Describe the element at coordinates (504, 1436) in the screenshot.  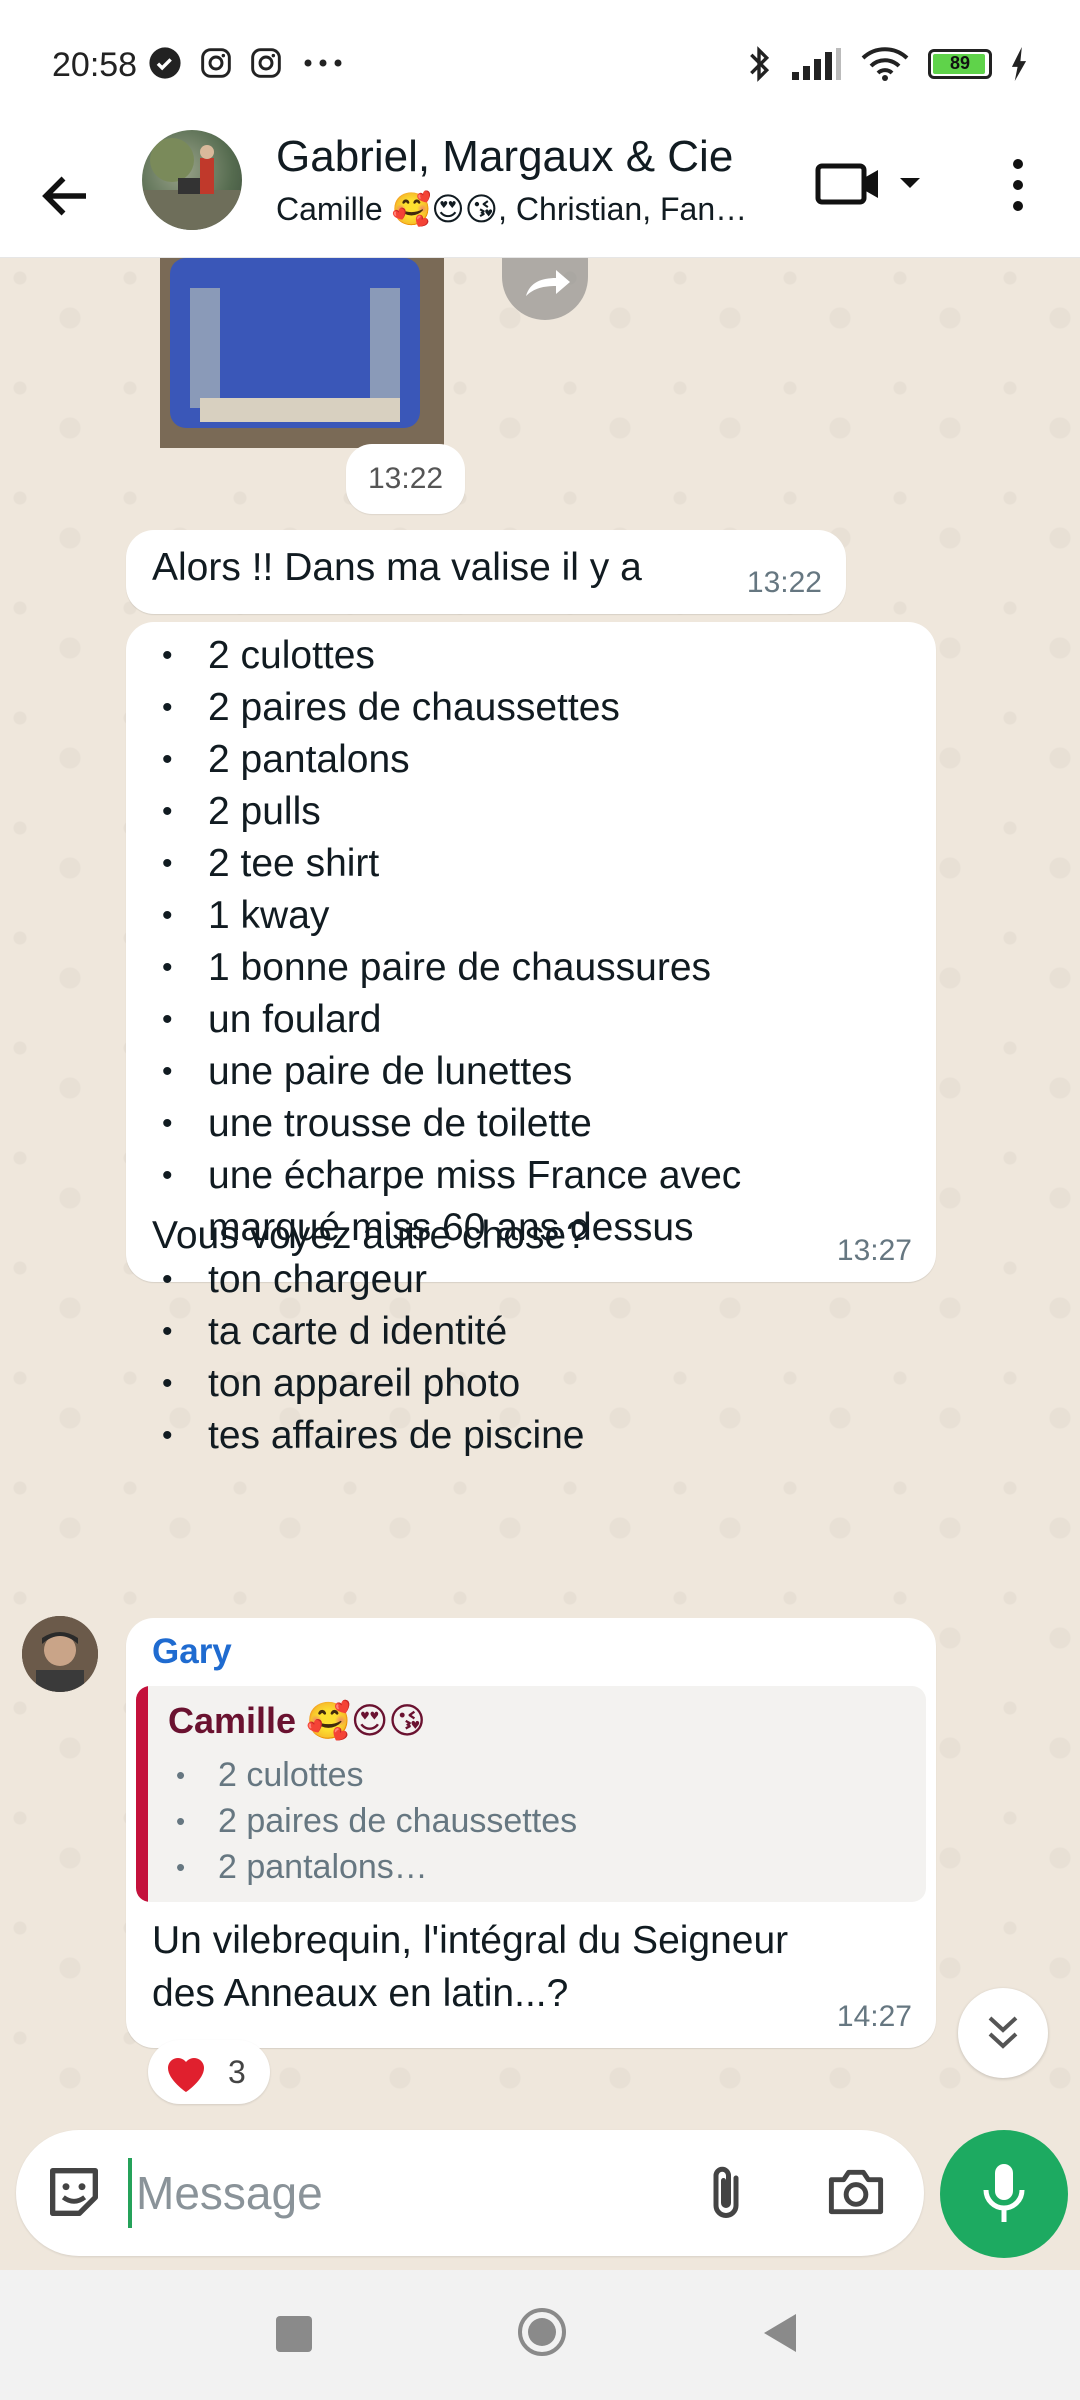
I see `list-item: tes affaires de piscine` at that location.